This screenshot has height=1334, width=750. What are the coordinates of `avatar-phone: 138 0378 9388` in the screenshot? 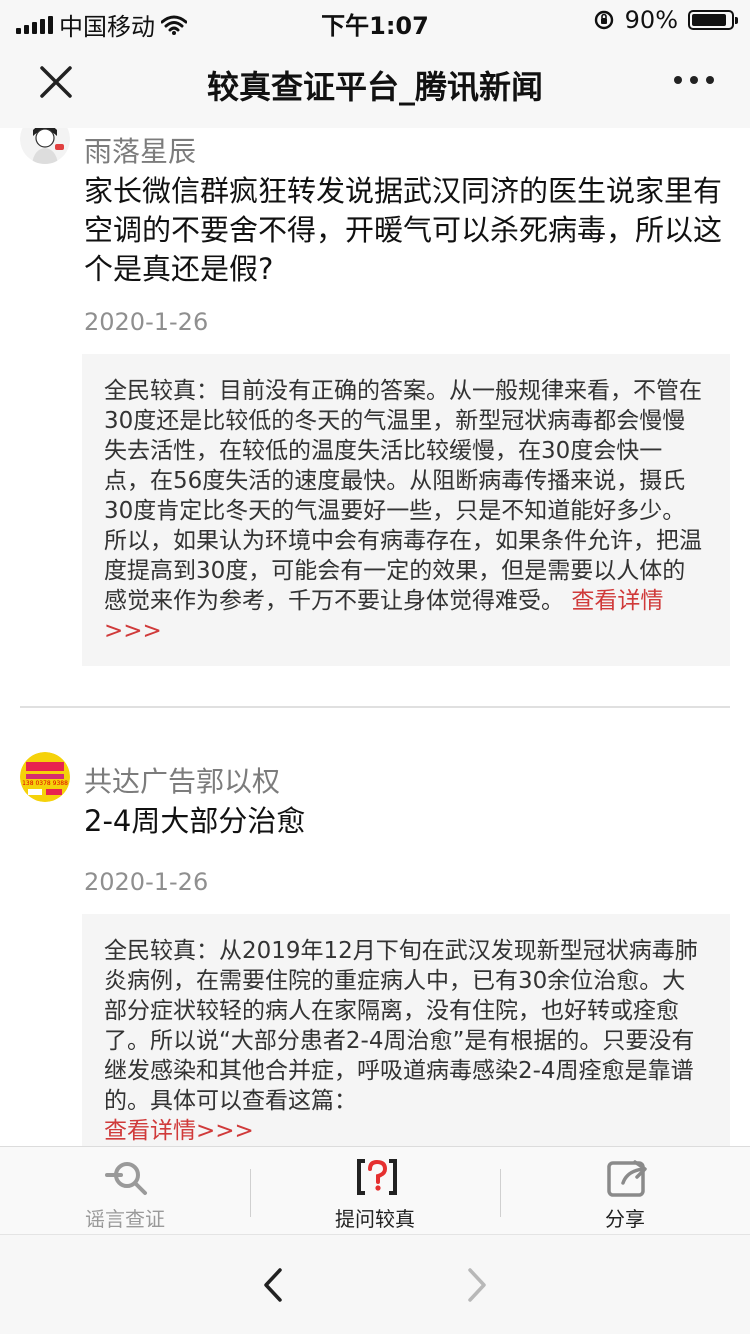 It's located at (45, 783).